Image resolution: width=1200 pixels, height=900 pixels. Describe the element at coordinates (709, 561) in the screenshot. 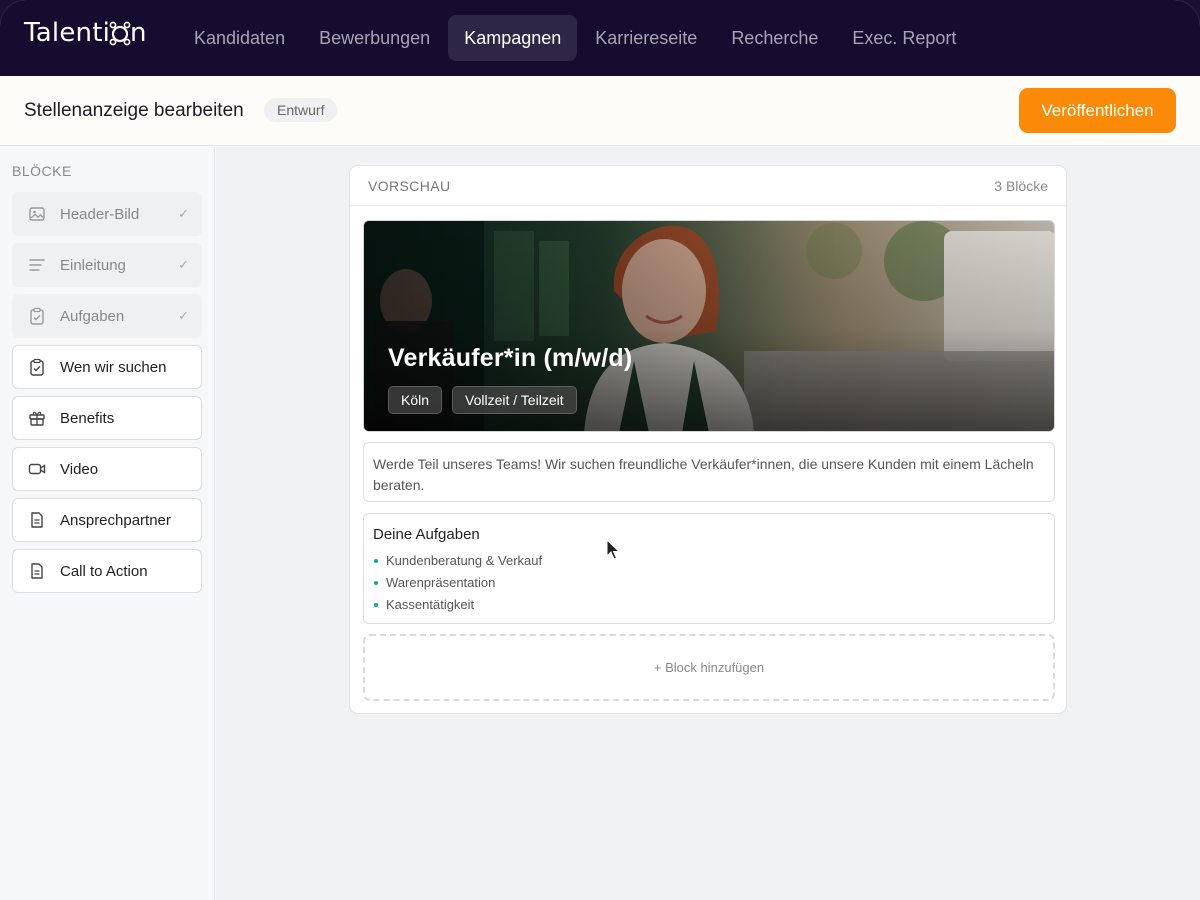

I see `list-item: Kundenberatung & Verkauf` at that location.